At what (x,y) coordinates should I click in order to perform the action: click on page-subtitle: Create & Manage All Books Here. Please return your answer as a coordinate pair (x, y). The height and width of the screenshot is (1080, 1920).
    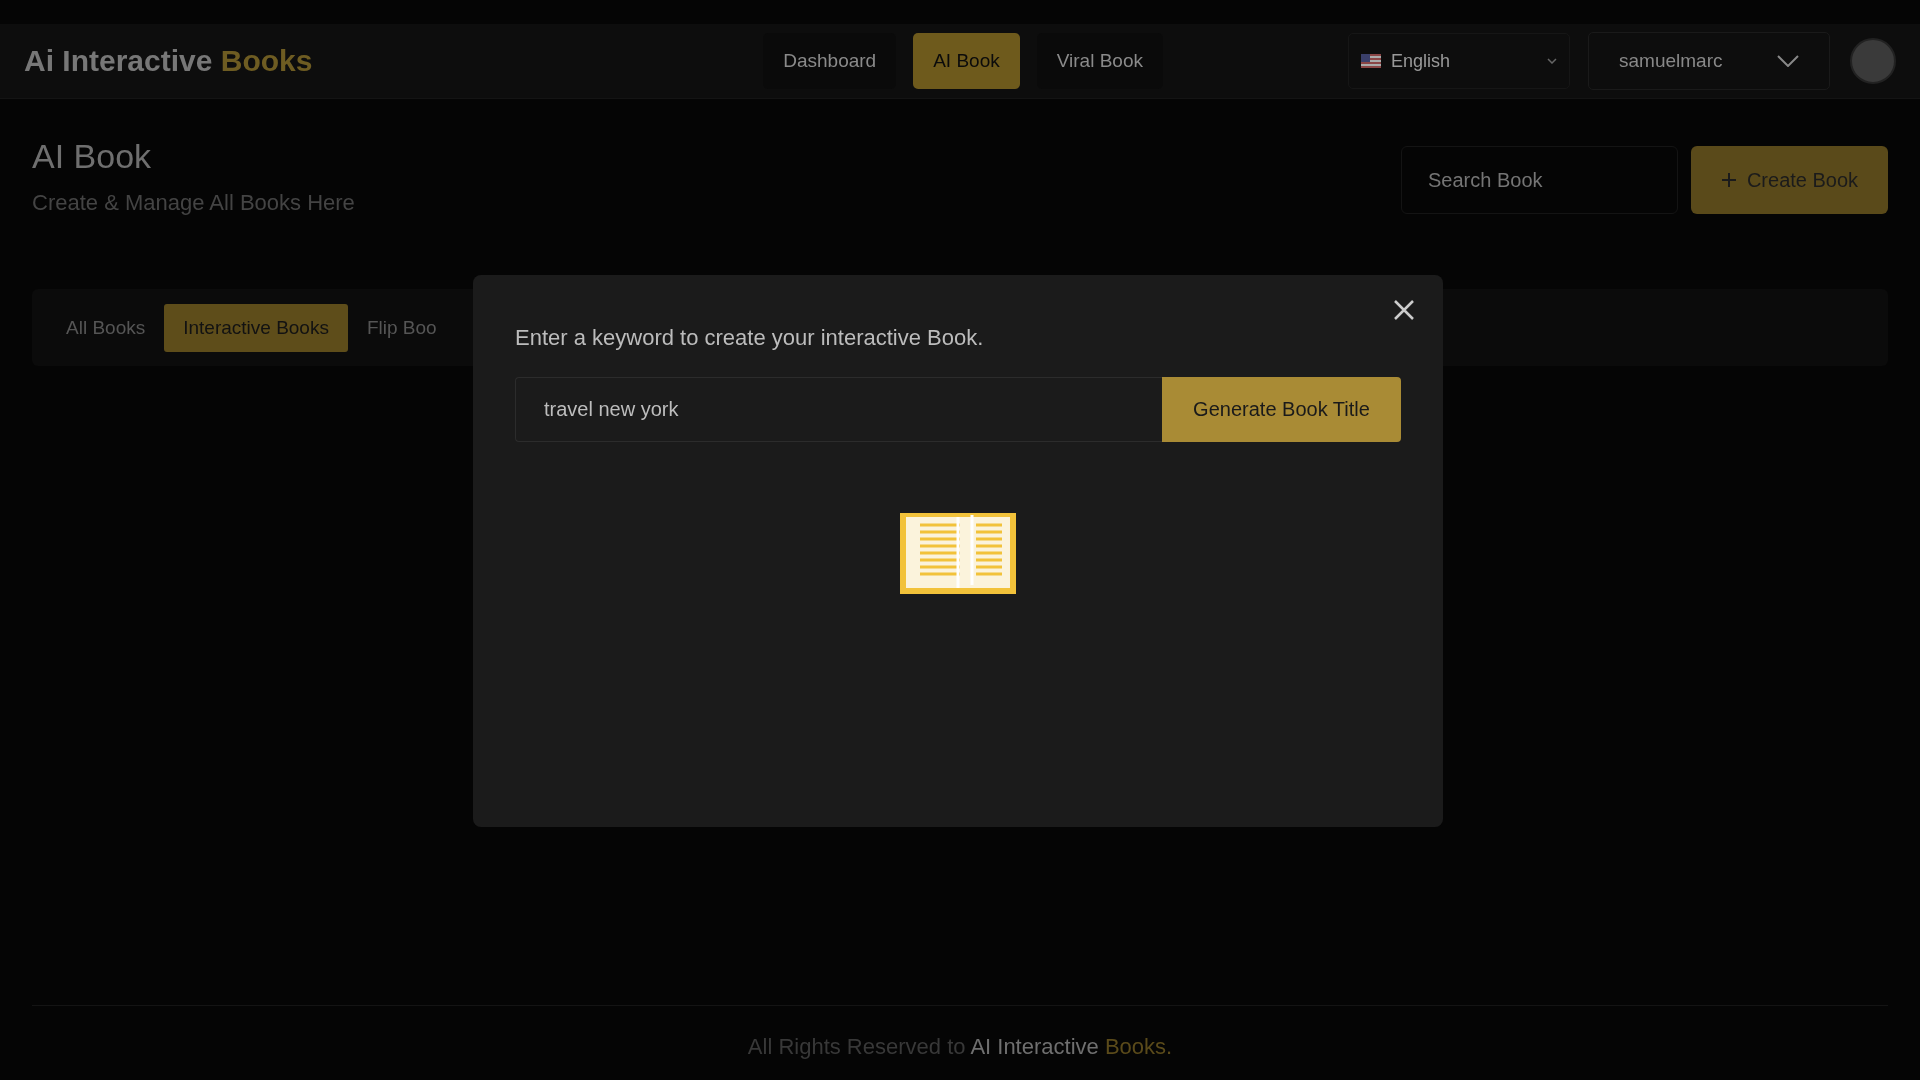
    Looking at the image, I should click on (193, 203).